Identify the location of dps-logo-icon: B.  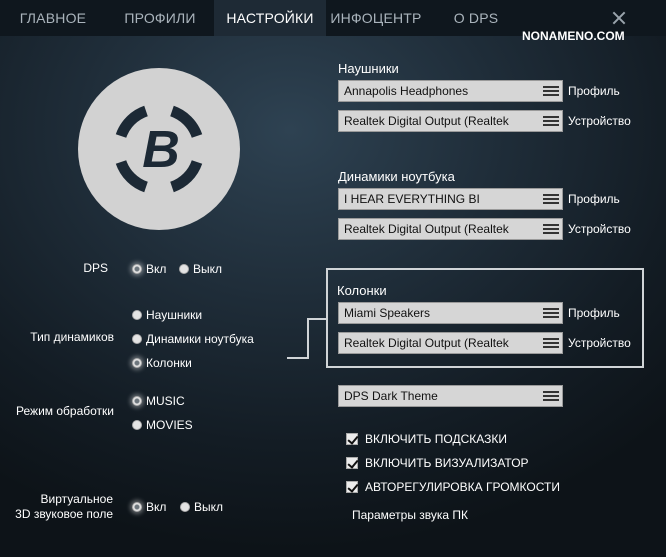
(159, 149).